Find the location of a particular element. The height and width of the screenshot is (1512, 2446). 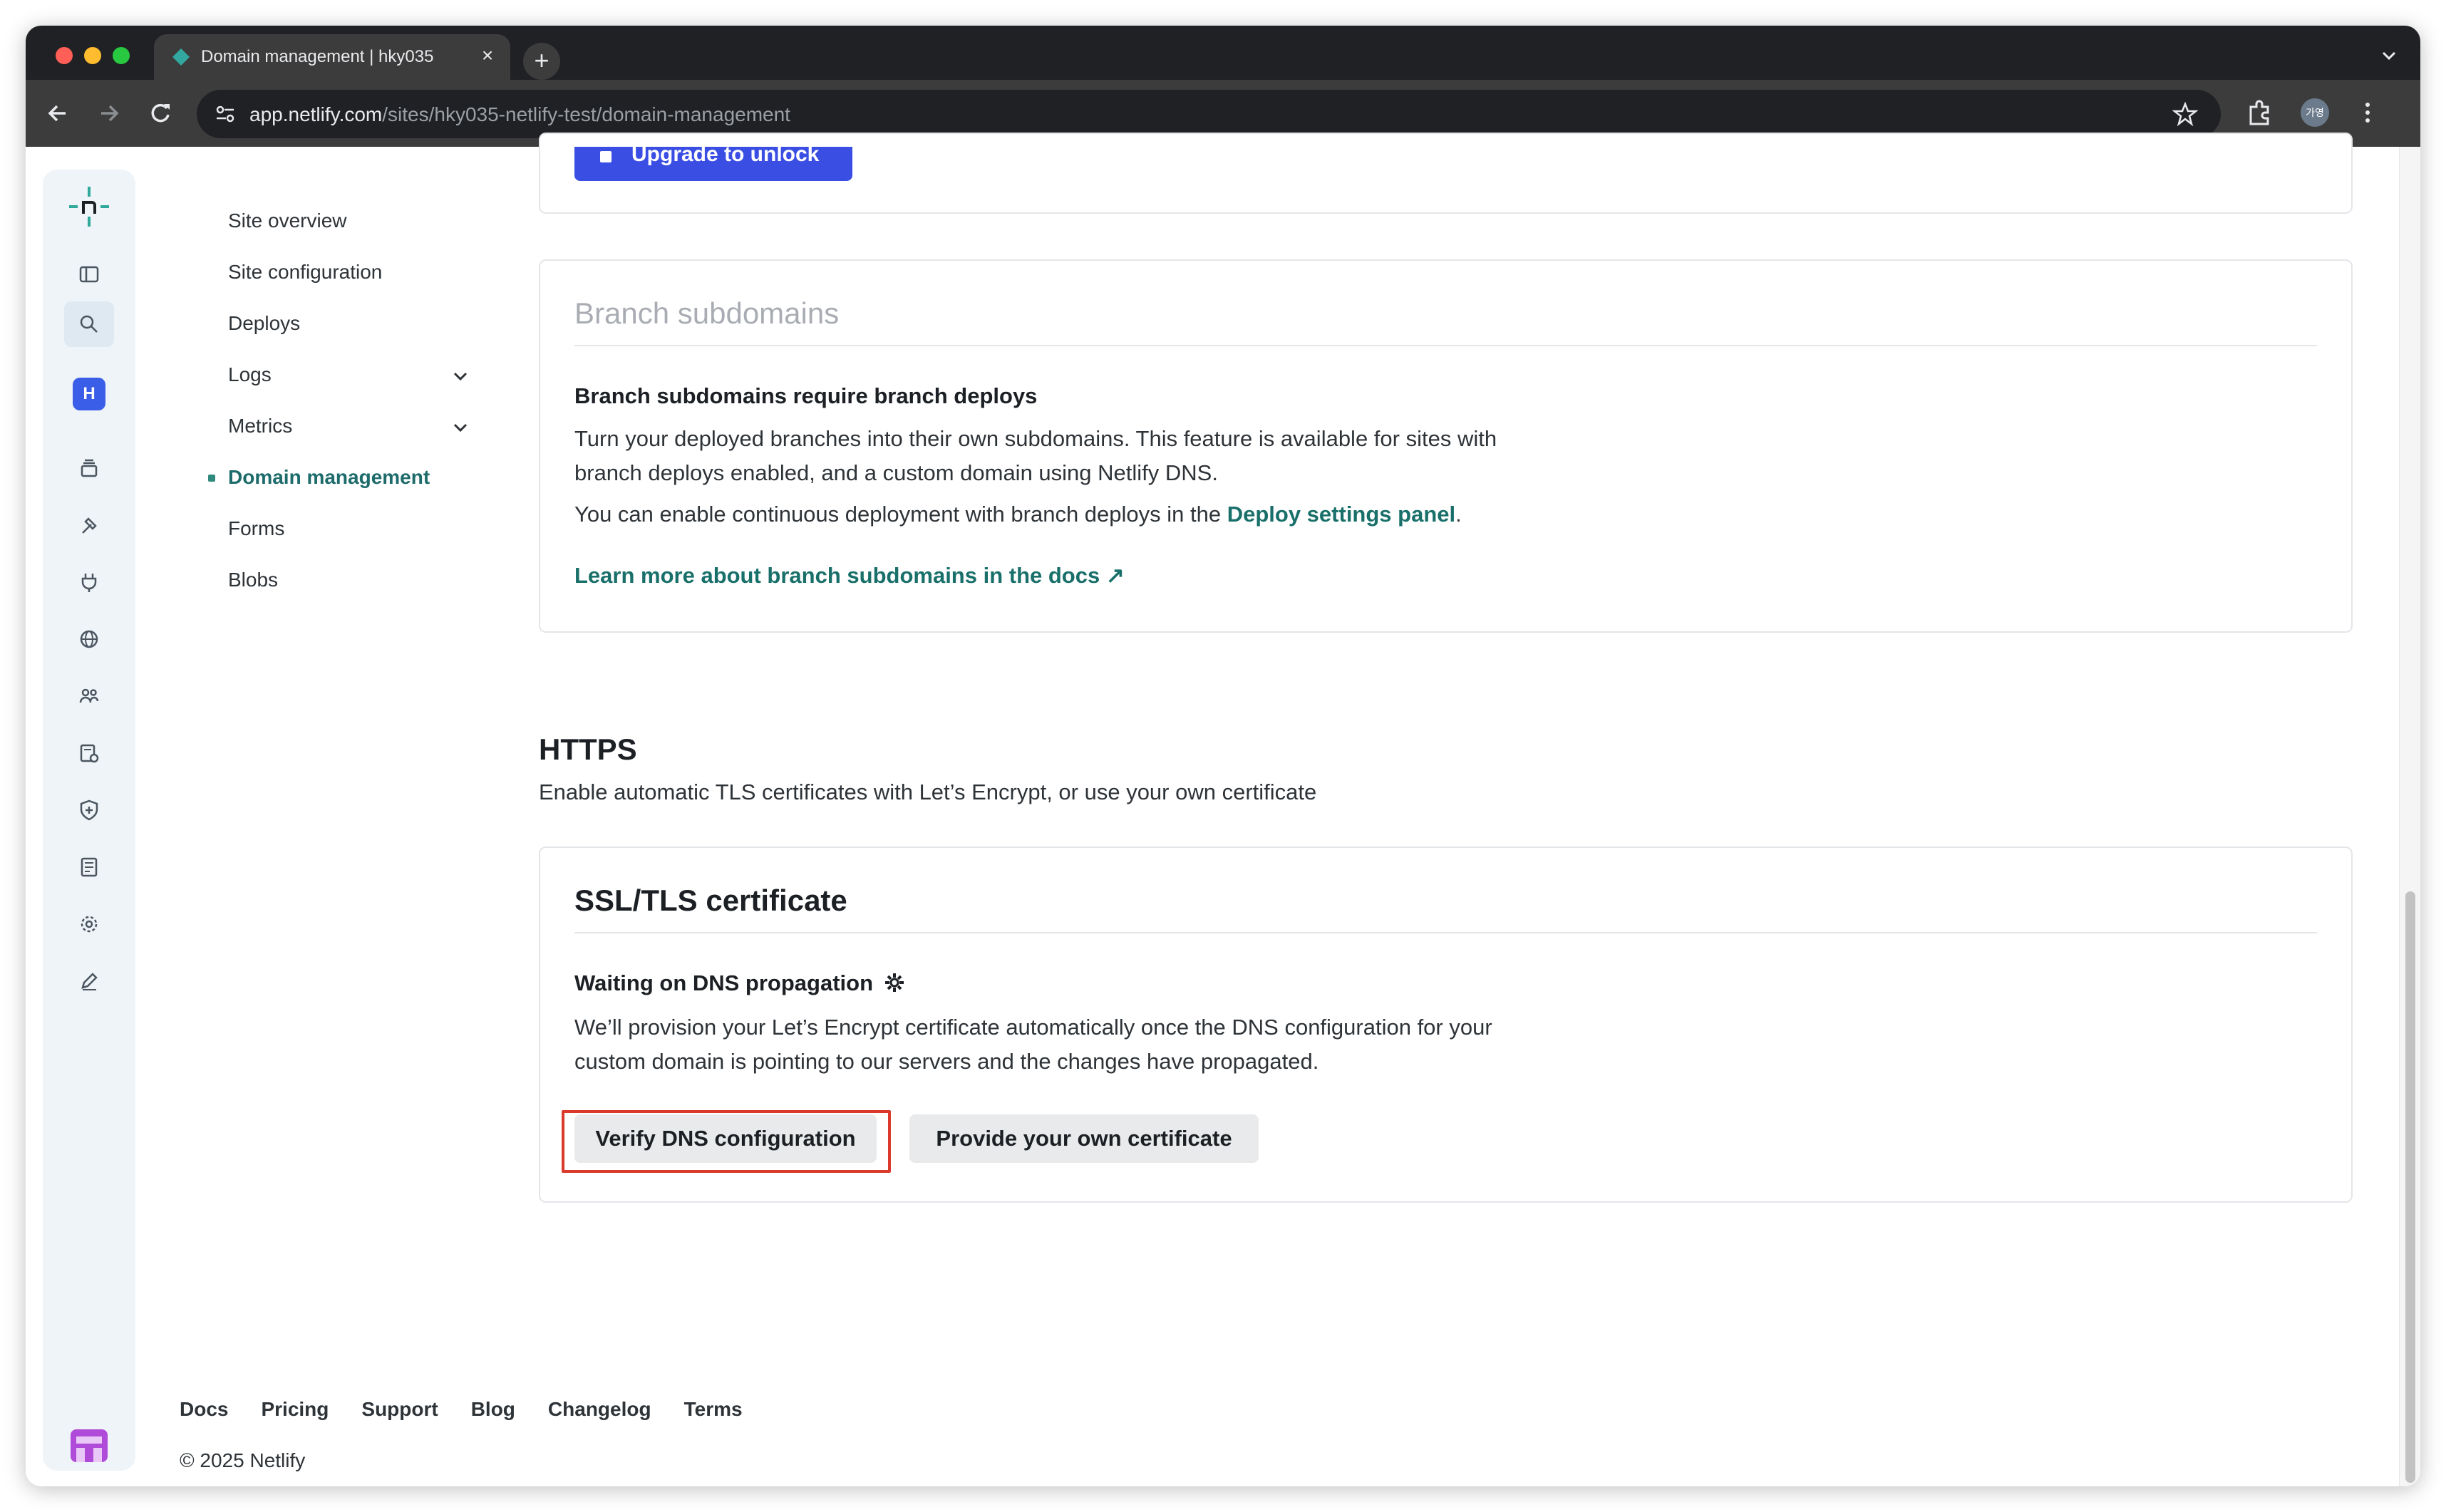

minimize-window-button is located at coordinates (93, 55).